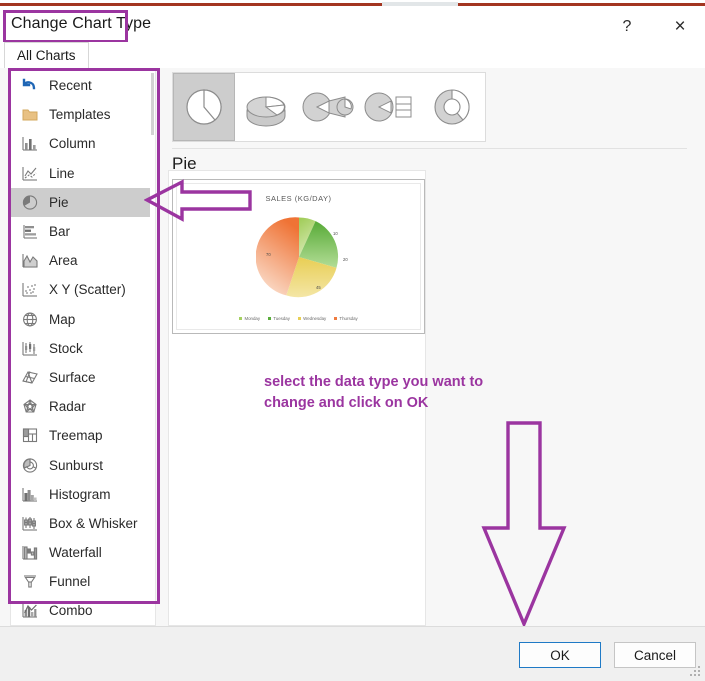  I want to click on sidebar-item-waterfall: Waterfall, so click(83, 552).